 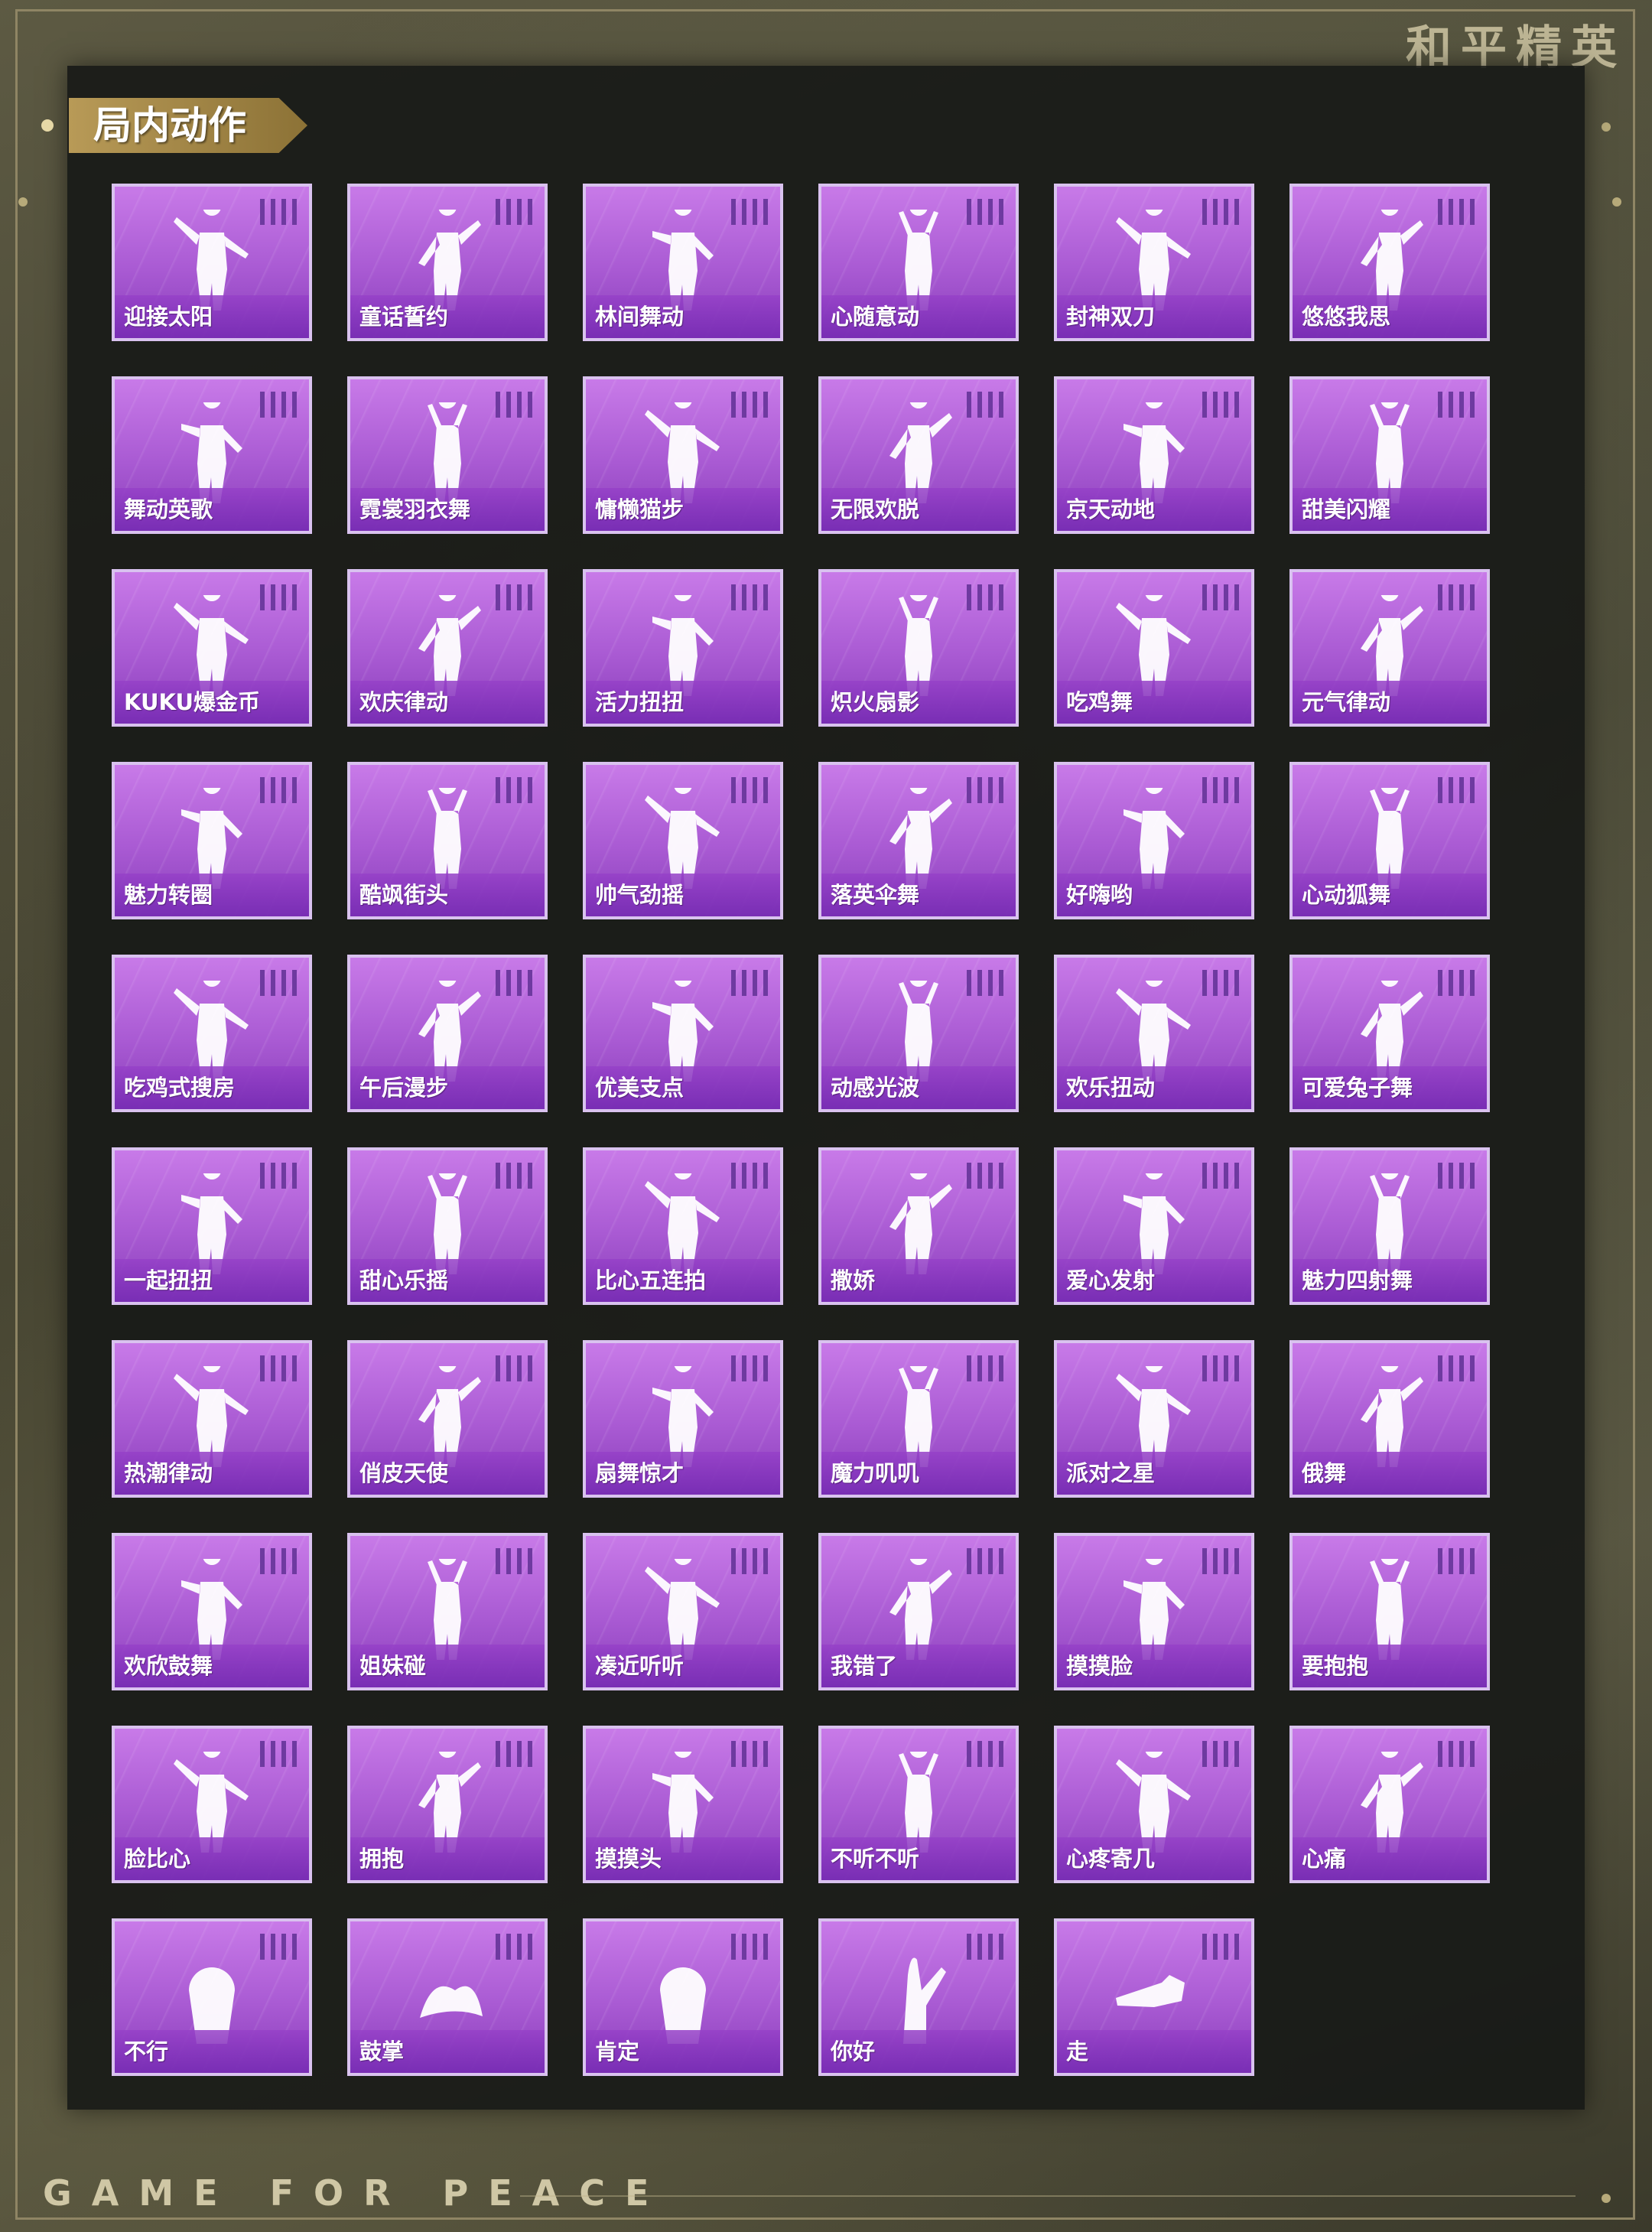 What do you see at coordinates (212, 703) in the screenshot?
I see `emote-label: KUKU爆金币` at bounding box center [212, 703].